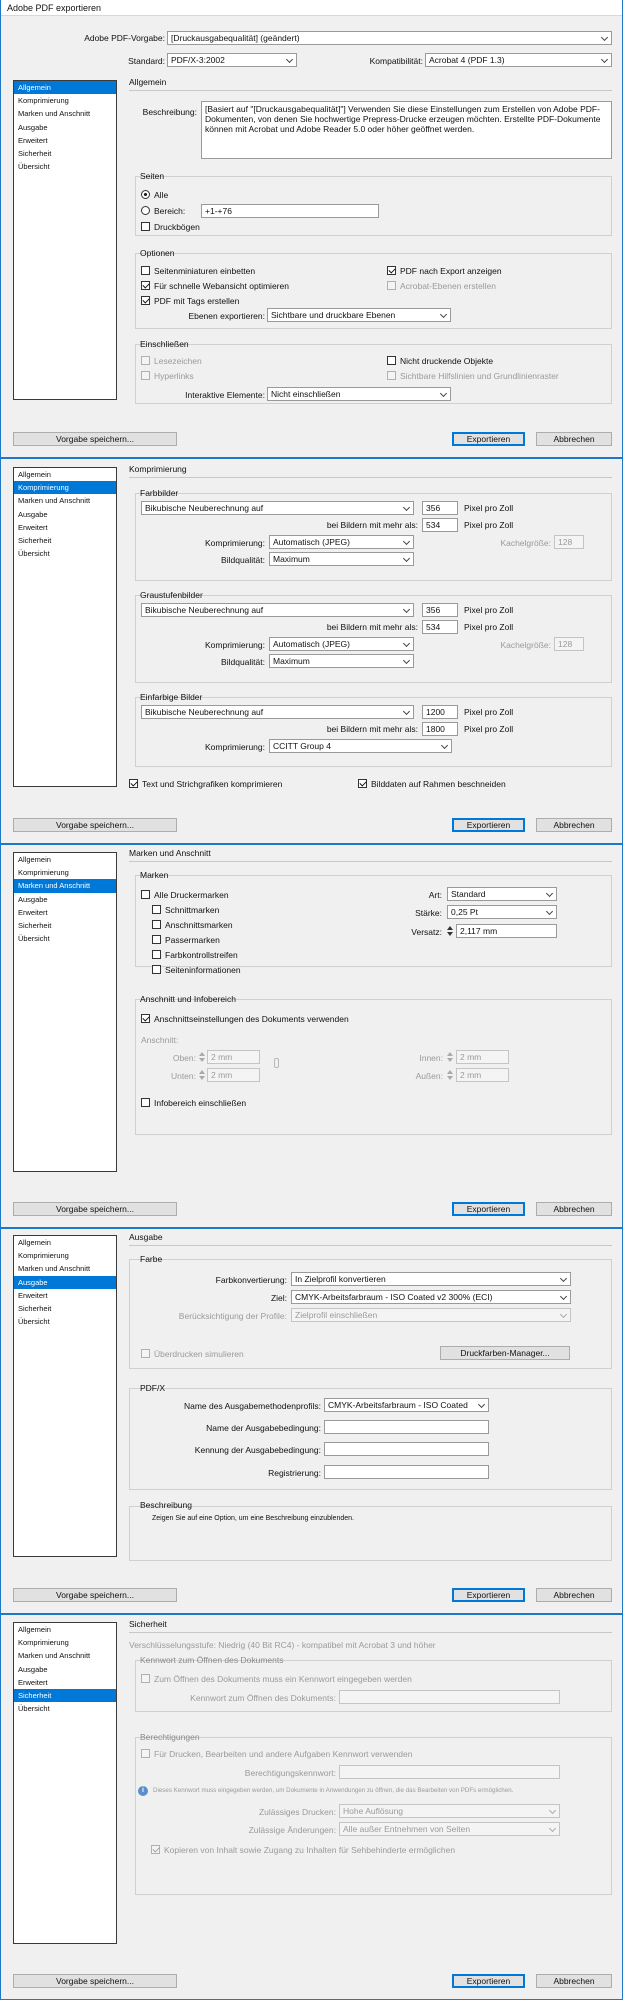  What do you see at coordinates (133, 783) in the screenshot?
I see `compress-text-checkbox` at bounding box center [133, 783].